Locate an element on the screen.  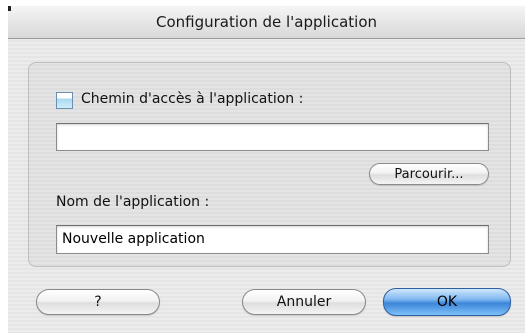
title-bar: Configuration de l'application is located at coordinates (266, 22).